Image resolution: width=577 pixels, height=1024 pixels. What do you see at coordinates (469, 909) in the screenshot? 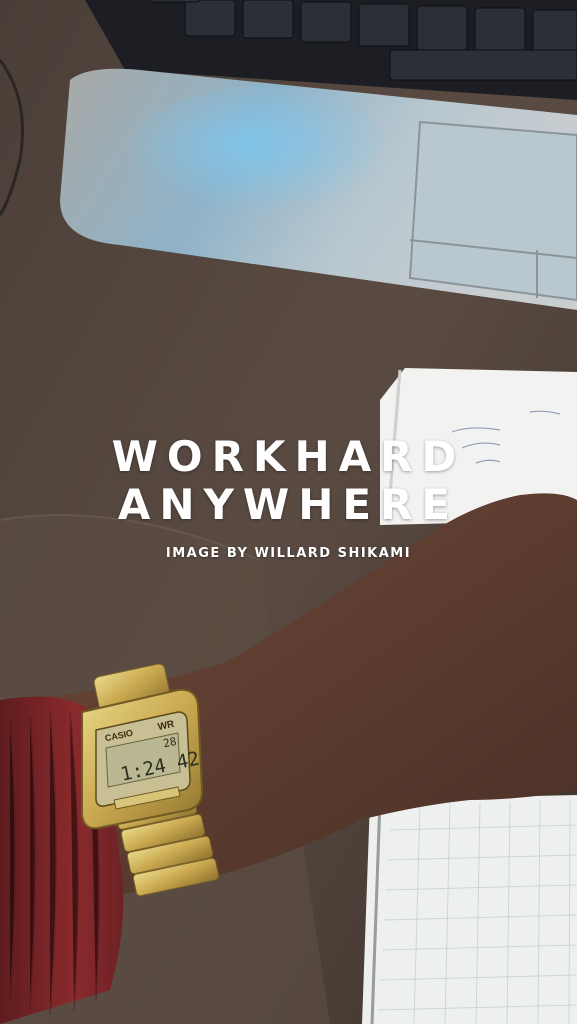
I see `notebook-bottom` at bounding box center [469, 909].